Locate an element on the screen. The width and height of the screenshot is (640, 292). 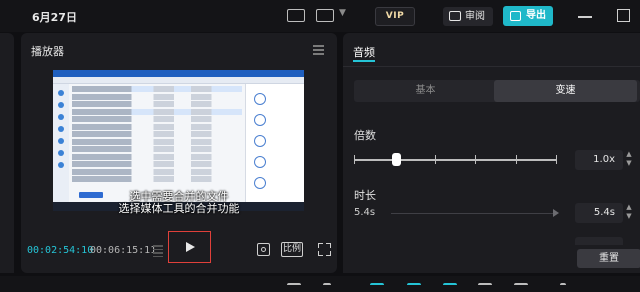
review-icon is located at coordinates (455, 16).